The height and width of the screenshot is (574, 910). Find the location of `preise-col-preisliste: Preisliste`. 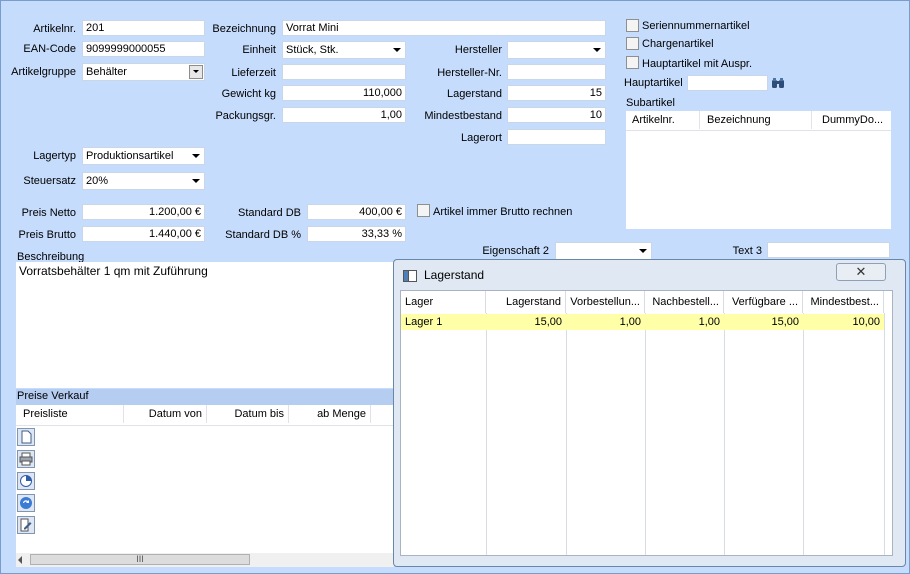

preise-col-preisliste: Preisliste is located at coordinates (70, 414).